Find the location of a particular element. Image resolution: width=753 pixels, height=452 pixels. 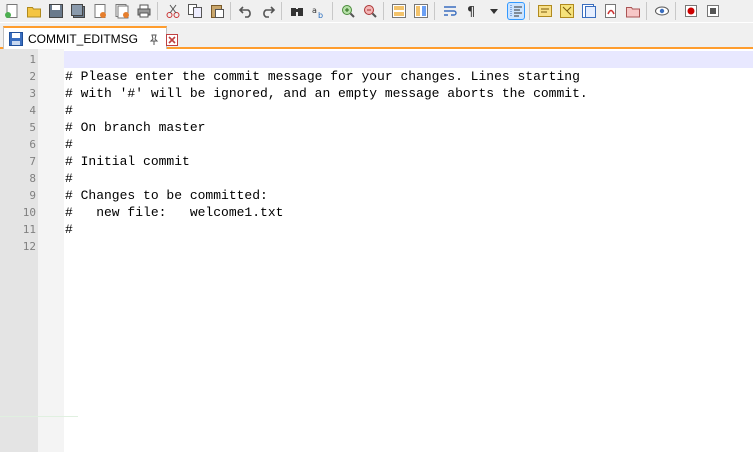

function-list-icon is located at coordinates (589, 11).